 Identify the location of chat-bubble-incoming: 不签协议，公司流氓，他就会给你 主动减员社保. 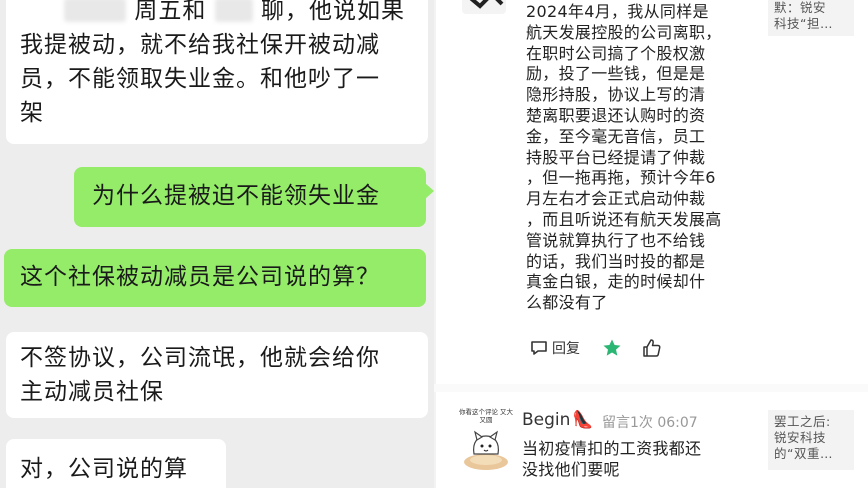
(217, 375).